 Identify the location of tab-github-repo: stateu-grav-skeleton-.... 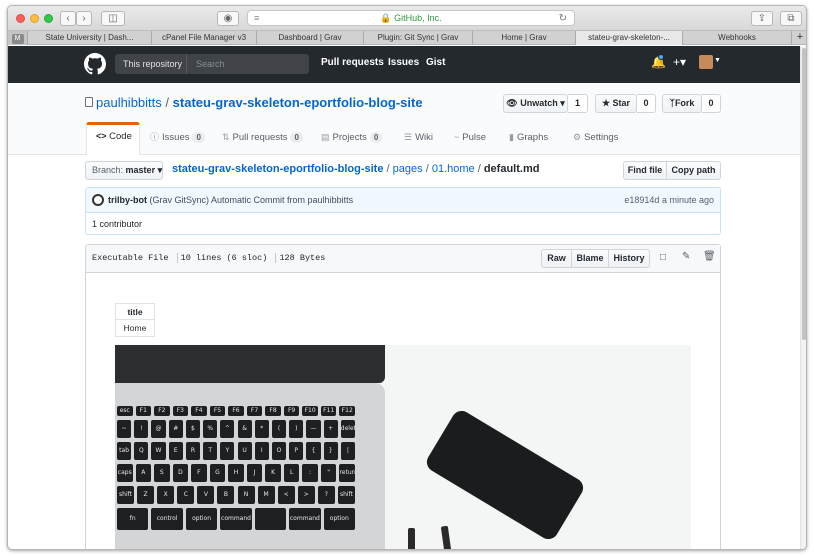
(629, 38).